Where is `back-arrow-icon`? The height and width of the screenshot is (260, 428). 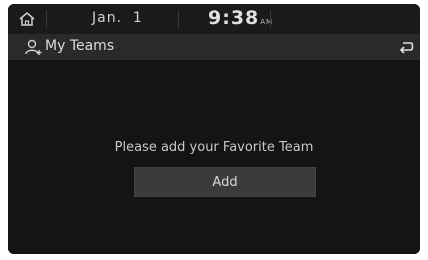
back-arrow-icon is located at coordinates (406, 48).